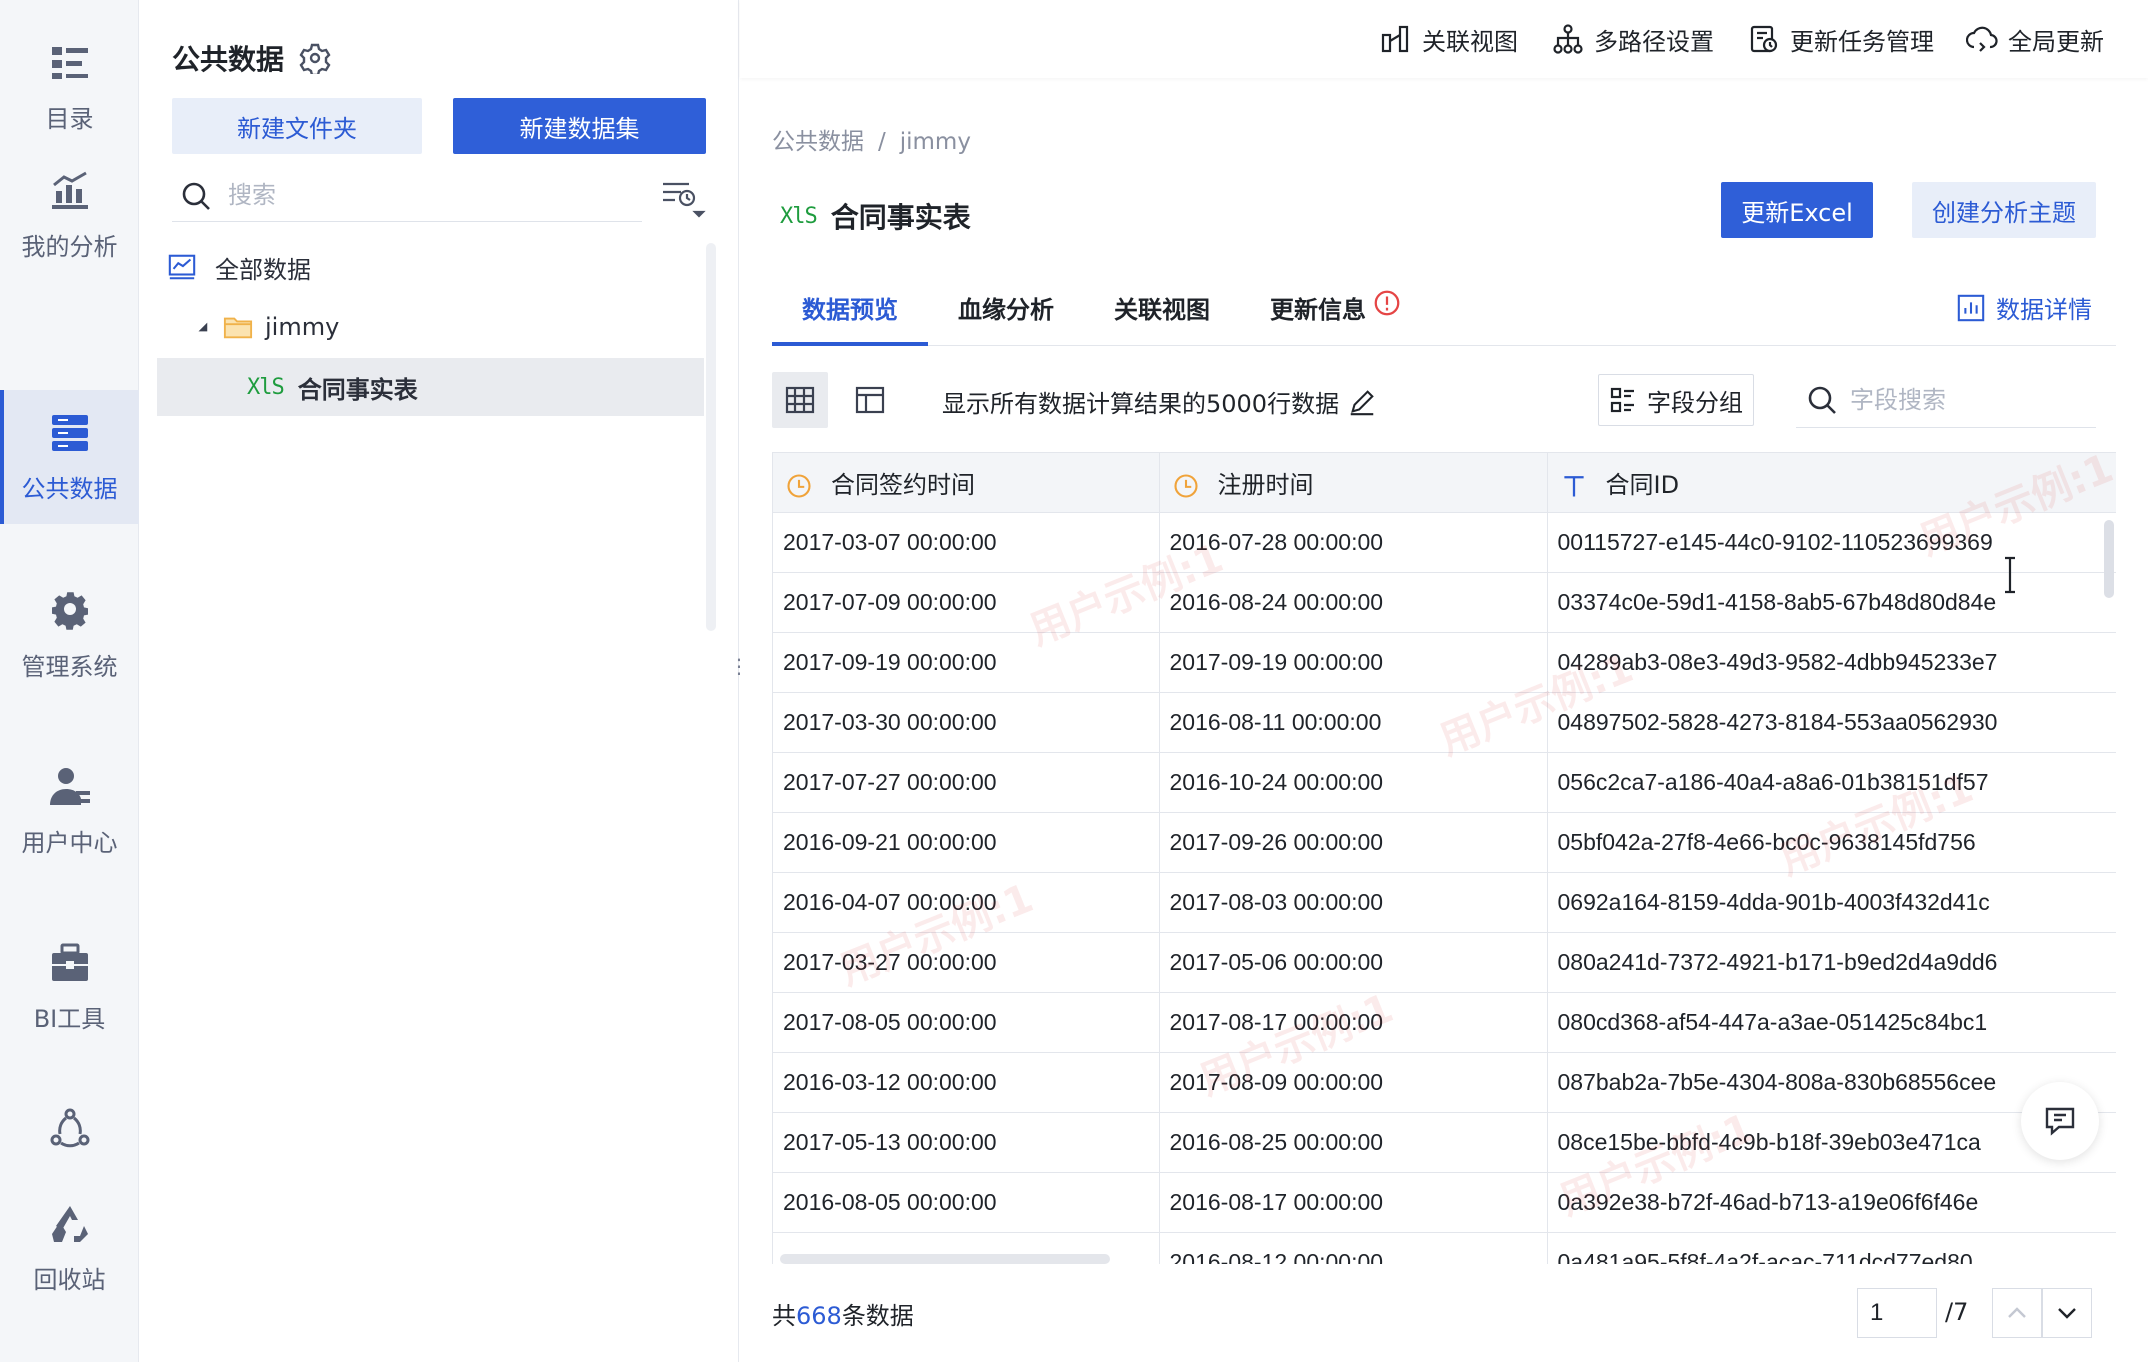 This screenshot has height=1362, width=2148. I want to click on rows-info: 显示所有数据计算结果的5000行数据, so click(1159, 401).